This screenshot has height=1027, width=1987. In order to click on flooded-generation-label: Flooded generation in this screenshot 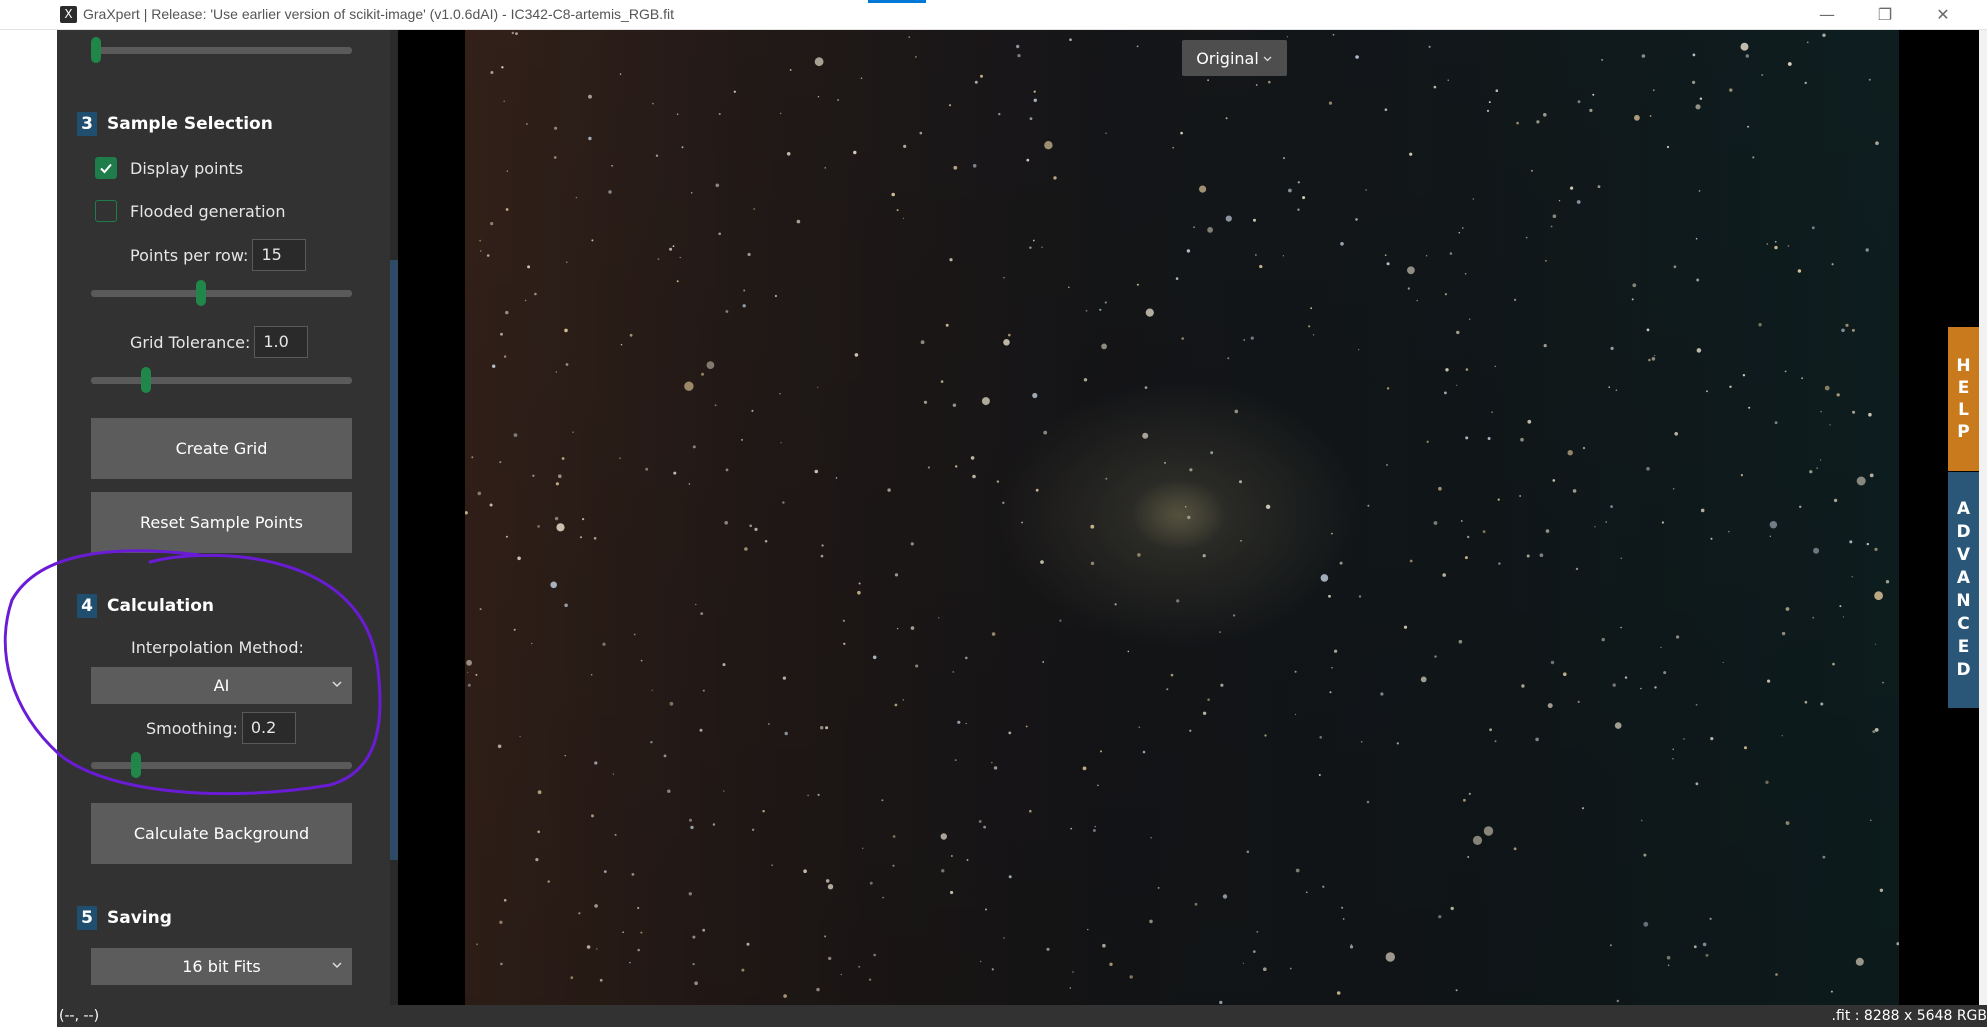, I will do `click(208, 211)`.